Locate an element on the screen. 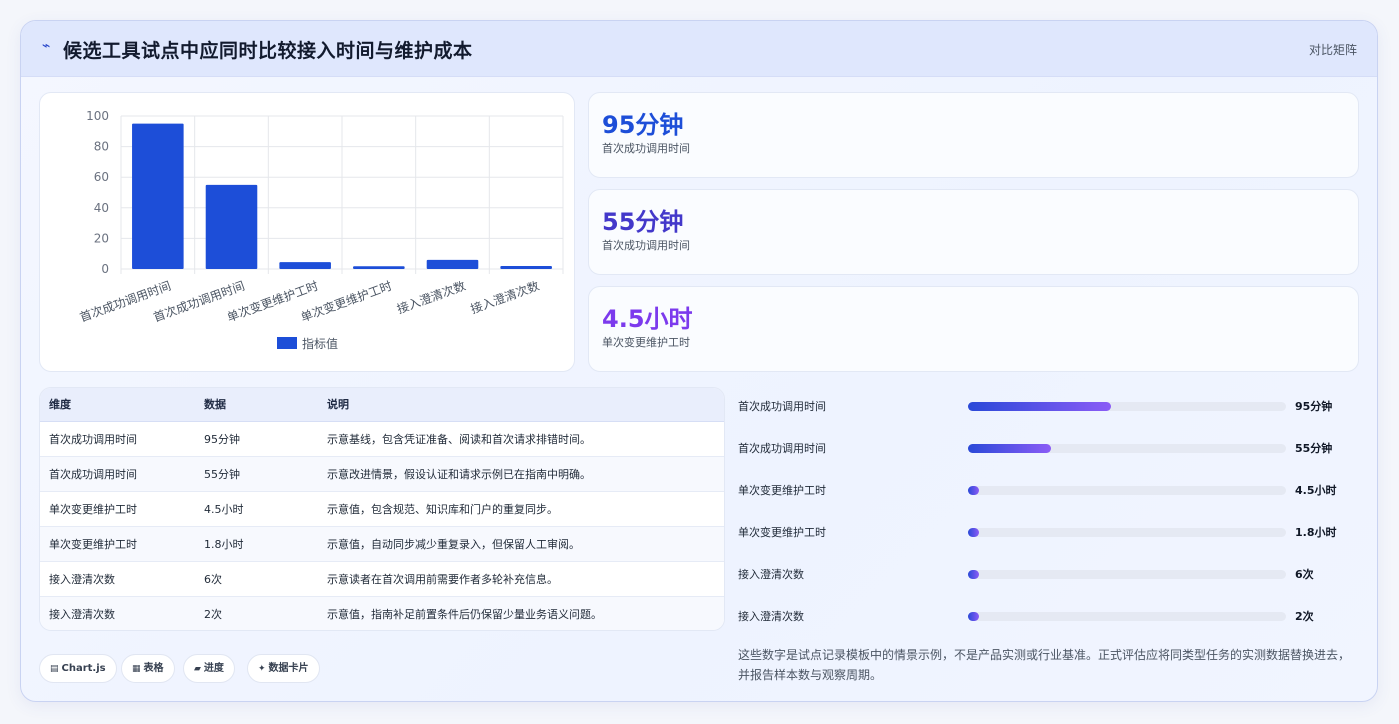 Image resolution: width=1399 pixels, height=724 pixels. table-row: 接入澄清次数 6次 示意读者在首次调用前需要作者多轮补充信息。 is located at coordinates (382, 579).